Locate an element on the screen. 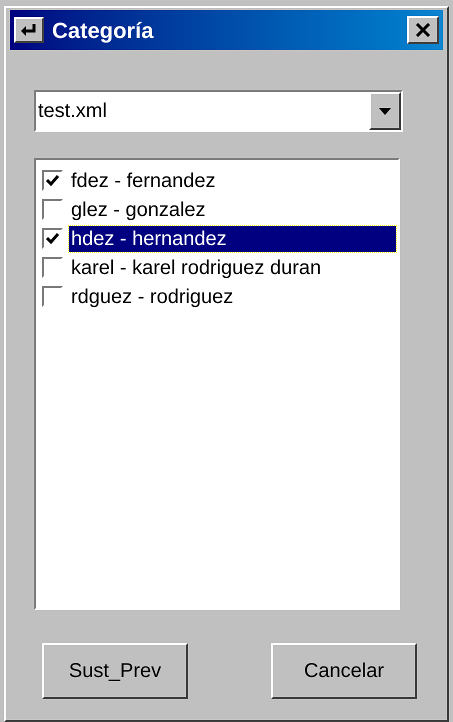  list-item: rdguez - rodriguez is located at coordinates (152, 297).